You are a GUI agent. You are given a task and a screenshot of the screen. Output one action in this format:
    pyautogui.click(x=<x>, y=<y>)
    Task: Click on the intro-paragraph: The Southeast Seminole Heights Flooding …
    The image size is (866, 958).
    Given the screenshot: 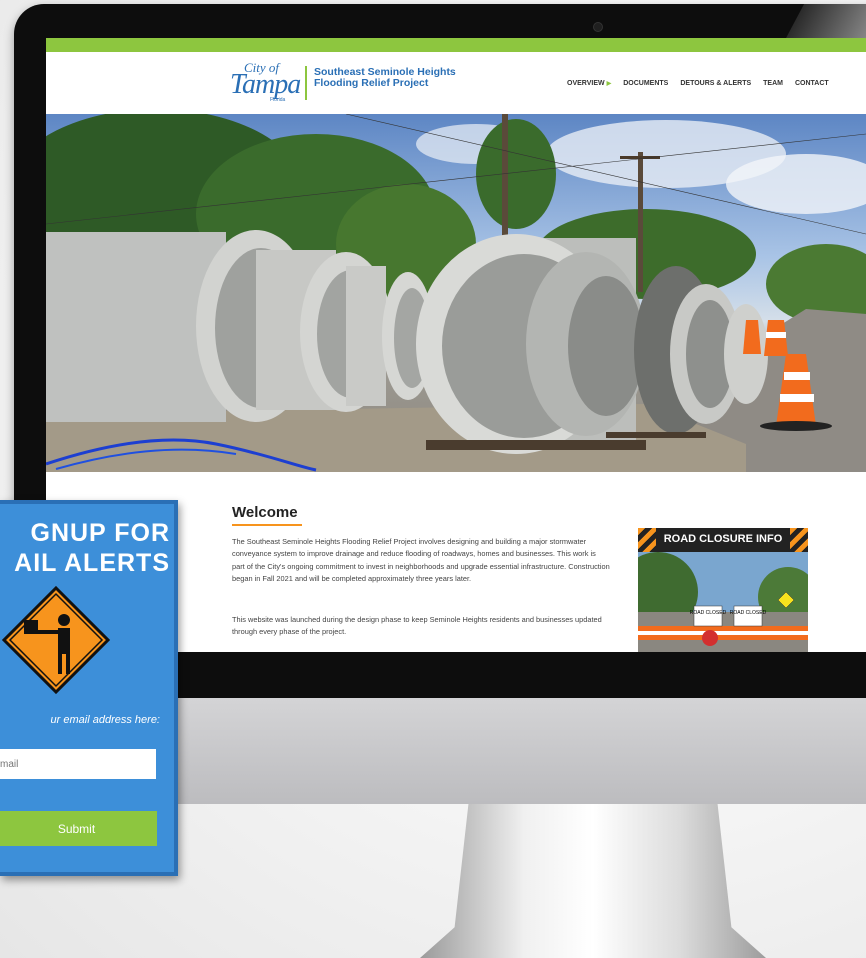 What is the action you would take?
    pyautogui.click(x=421, y=560)
    